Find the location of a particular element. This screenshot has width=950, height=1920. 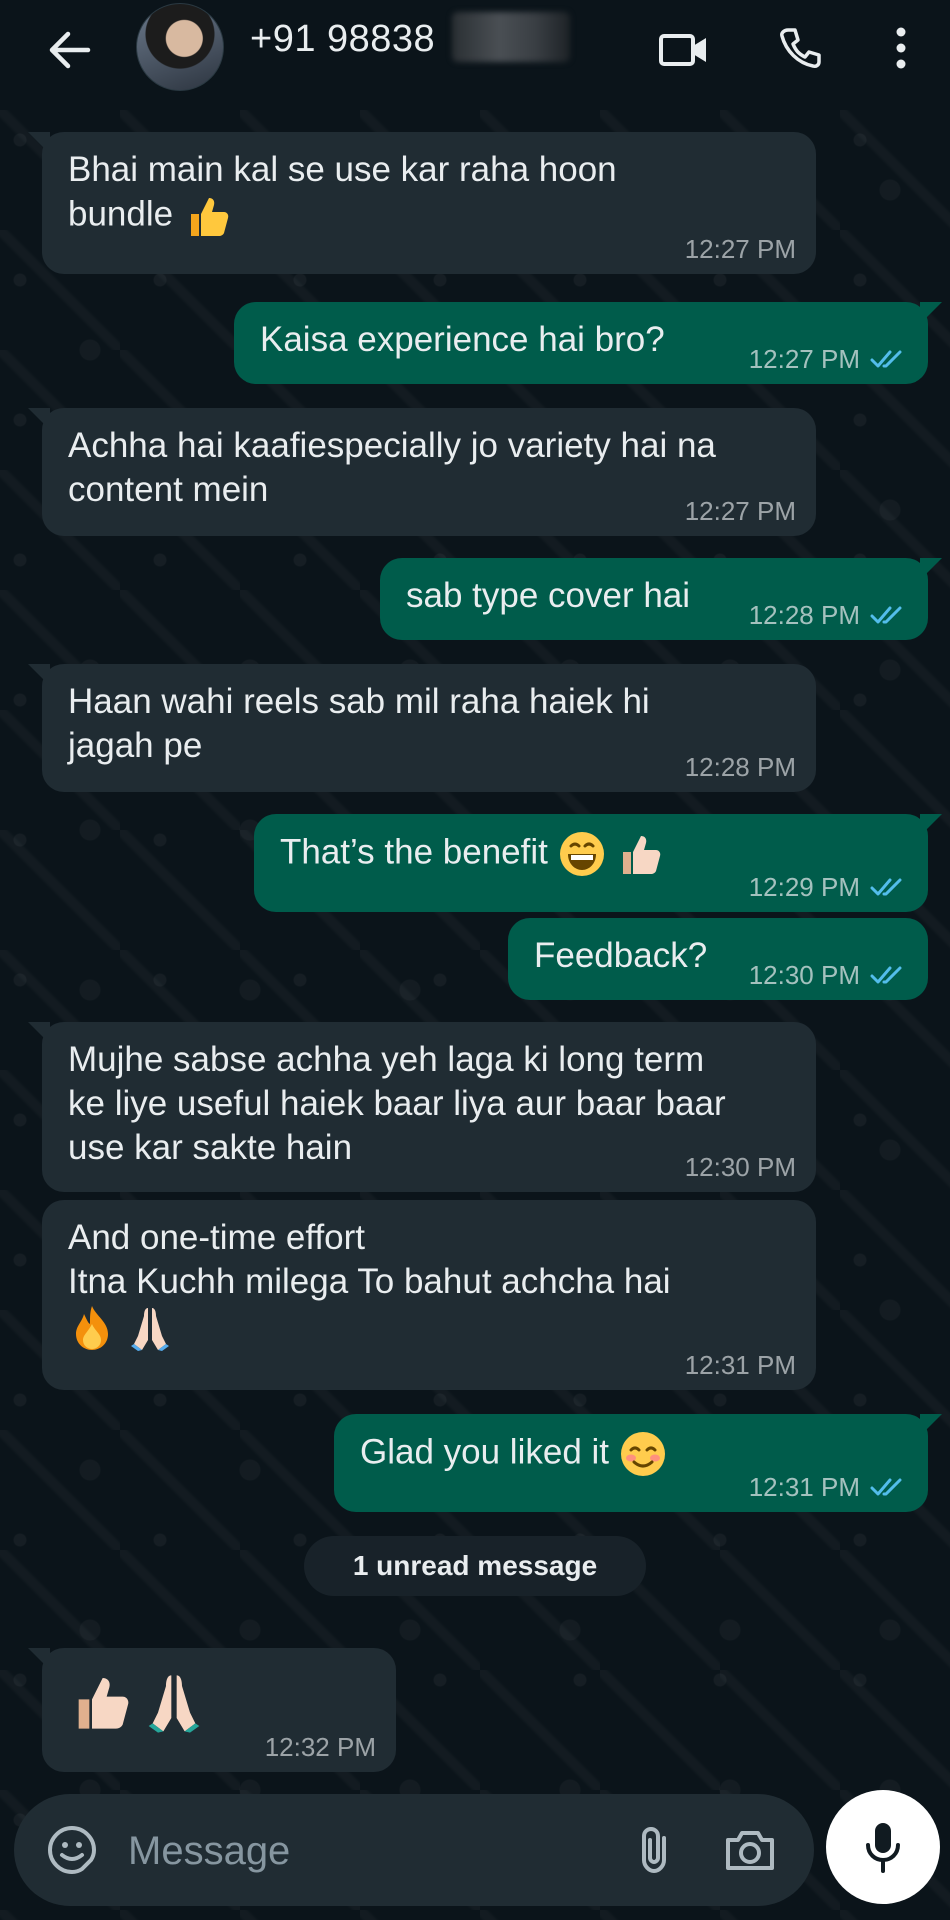

emoji-sticker-icon is located at coordinates (72, 1850).